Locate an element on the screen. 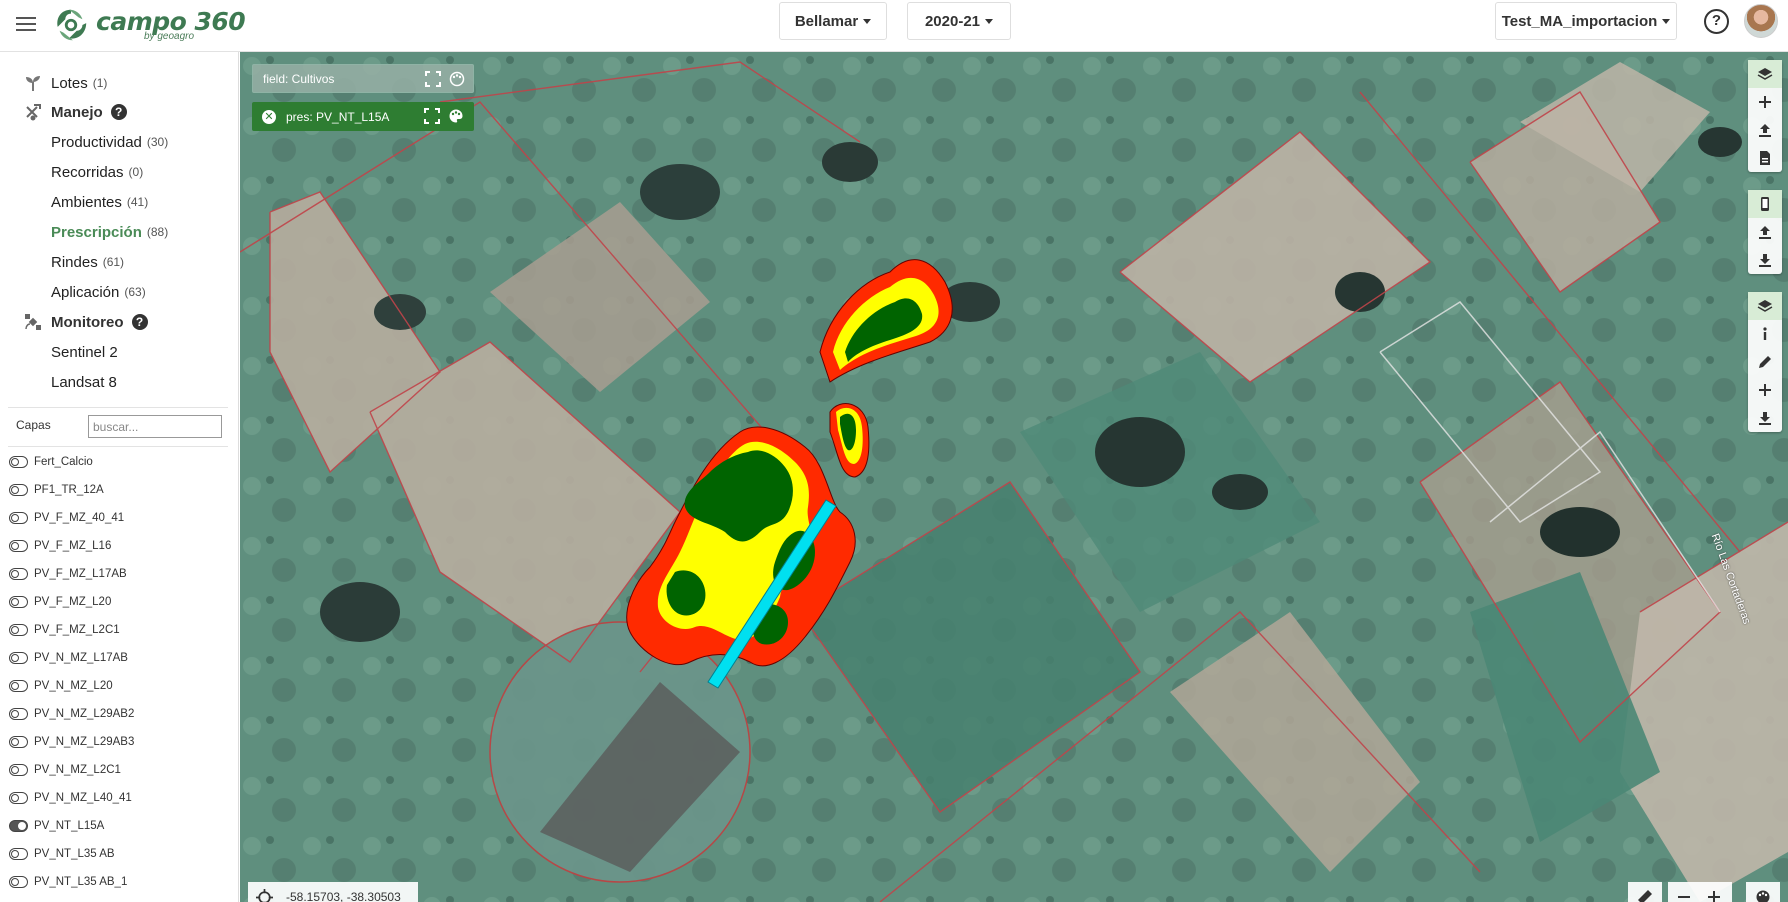 This screenshot has height=902, width=1788. layer-item: PV_N_MZ_L29AB3 is located at coordinates (67, 742).